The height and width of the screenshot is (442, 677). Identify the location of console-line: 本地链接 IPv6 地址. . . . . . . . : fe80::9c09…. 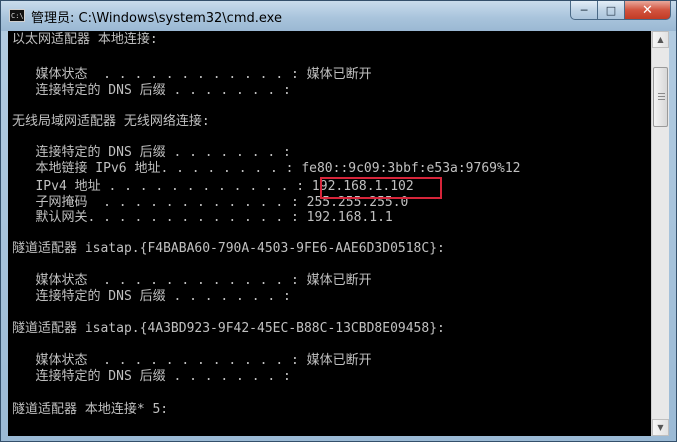
(266, 168).